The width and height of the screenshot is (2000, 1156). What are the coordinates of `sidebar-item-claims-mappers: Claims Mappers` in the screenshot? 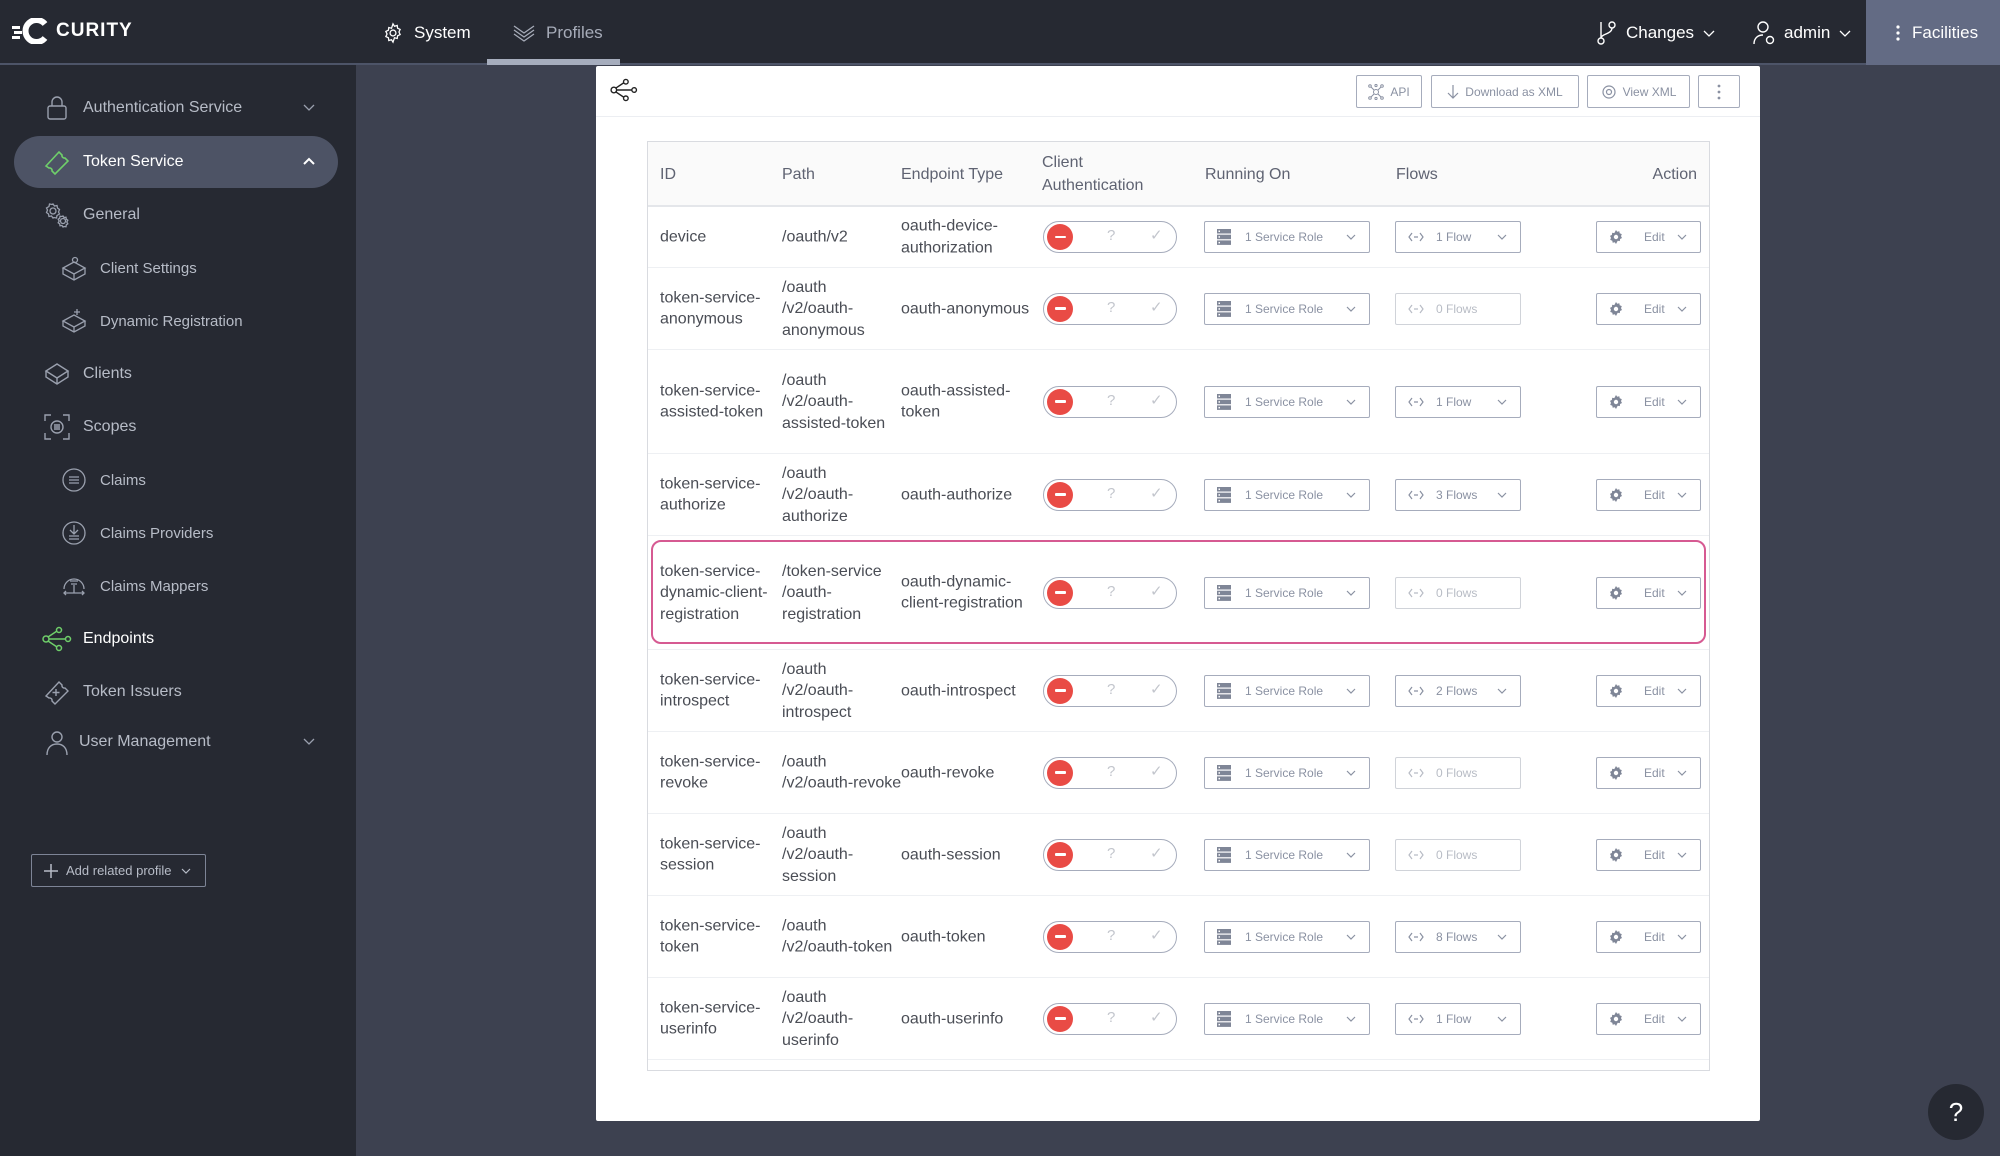 It's located at (176, 586).